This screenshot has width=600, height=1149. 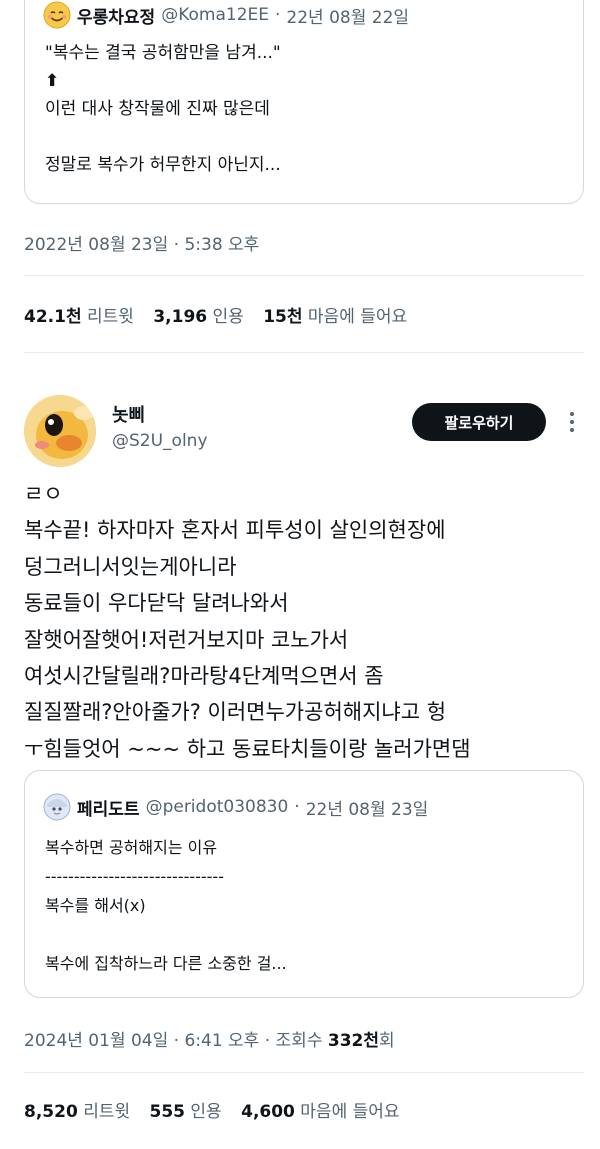 I want to click on avatar, so click(x=60, y=431).